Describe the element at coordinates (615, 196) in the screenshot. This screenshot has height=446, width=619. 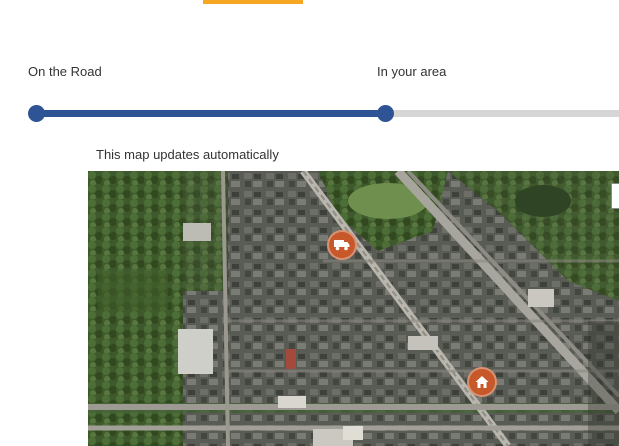
I see `map-zoom-control` at that location.